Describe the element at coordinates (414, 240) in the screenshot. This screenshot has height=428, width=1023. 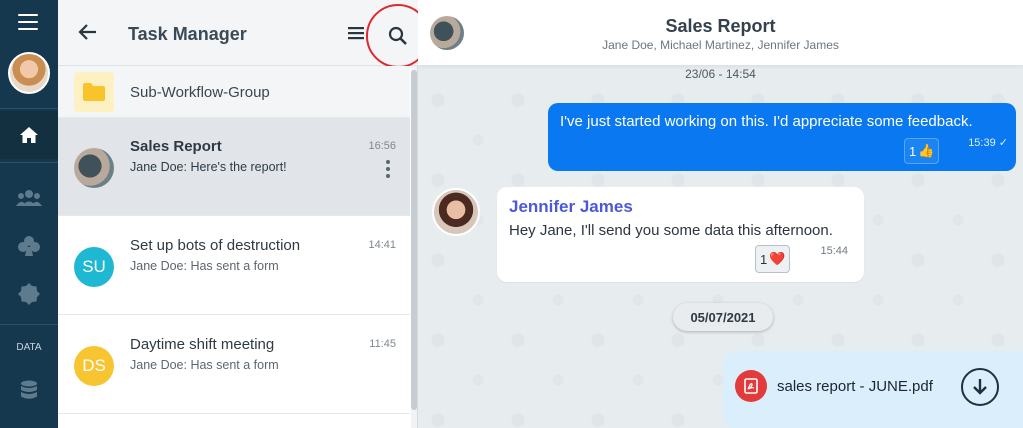
I see `scrollbar-thumb` at that location.